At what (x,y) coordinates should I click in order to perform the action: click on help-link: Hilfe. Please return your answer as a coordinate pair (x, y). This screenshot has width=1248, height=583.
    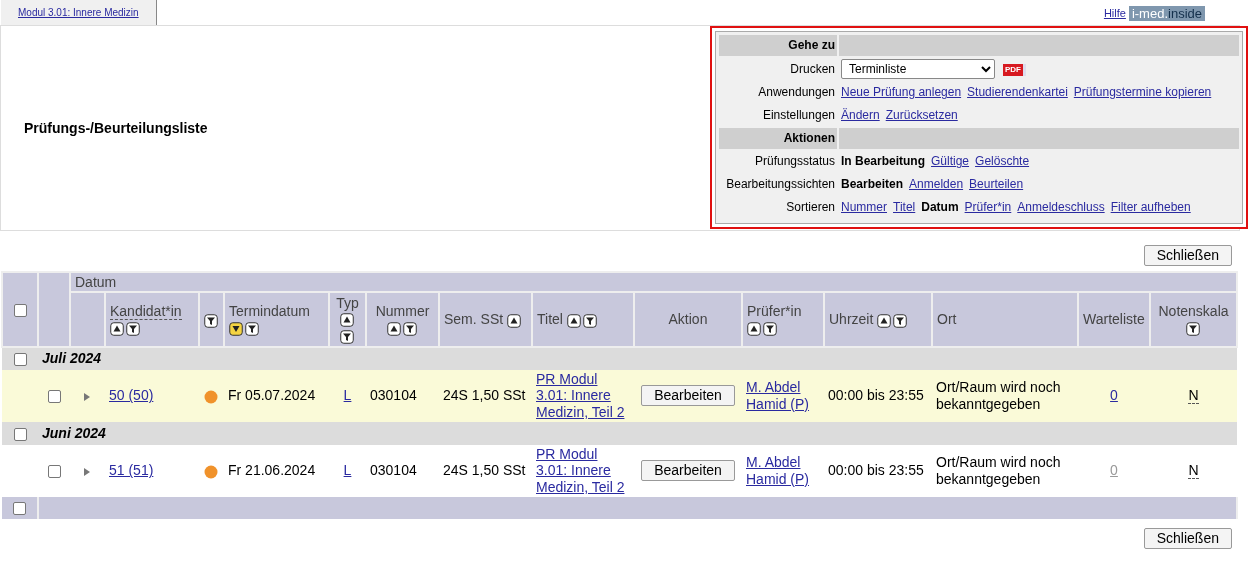
    Looking at the image, I should click on (1114, 13).